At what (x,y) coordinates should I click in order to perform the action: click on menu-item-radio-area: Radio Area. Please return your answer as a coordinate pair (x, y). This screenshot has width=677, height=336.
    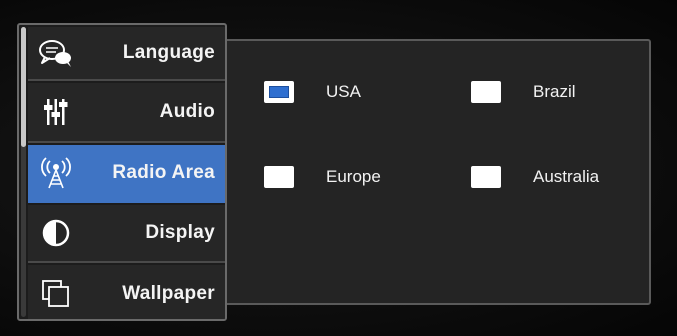
    Looking at the image, I should click on (126, 174).